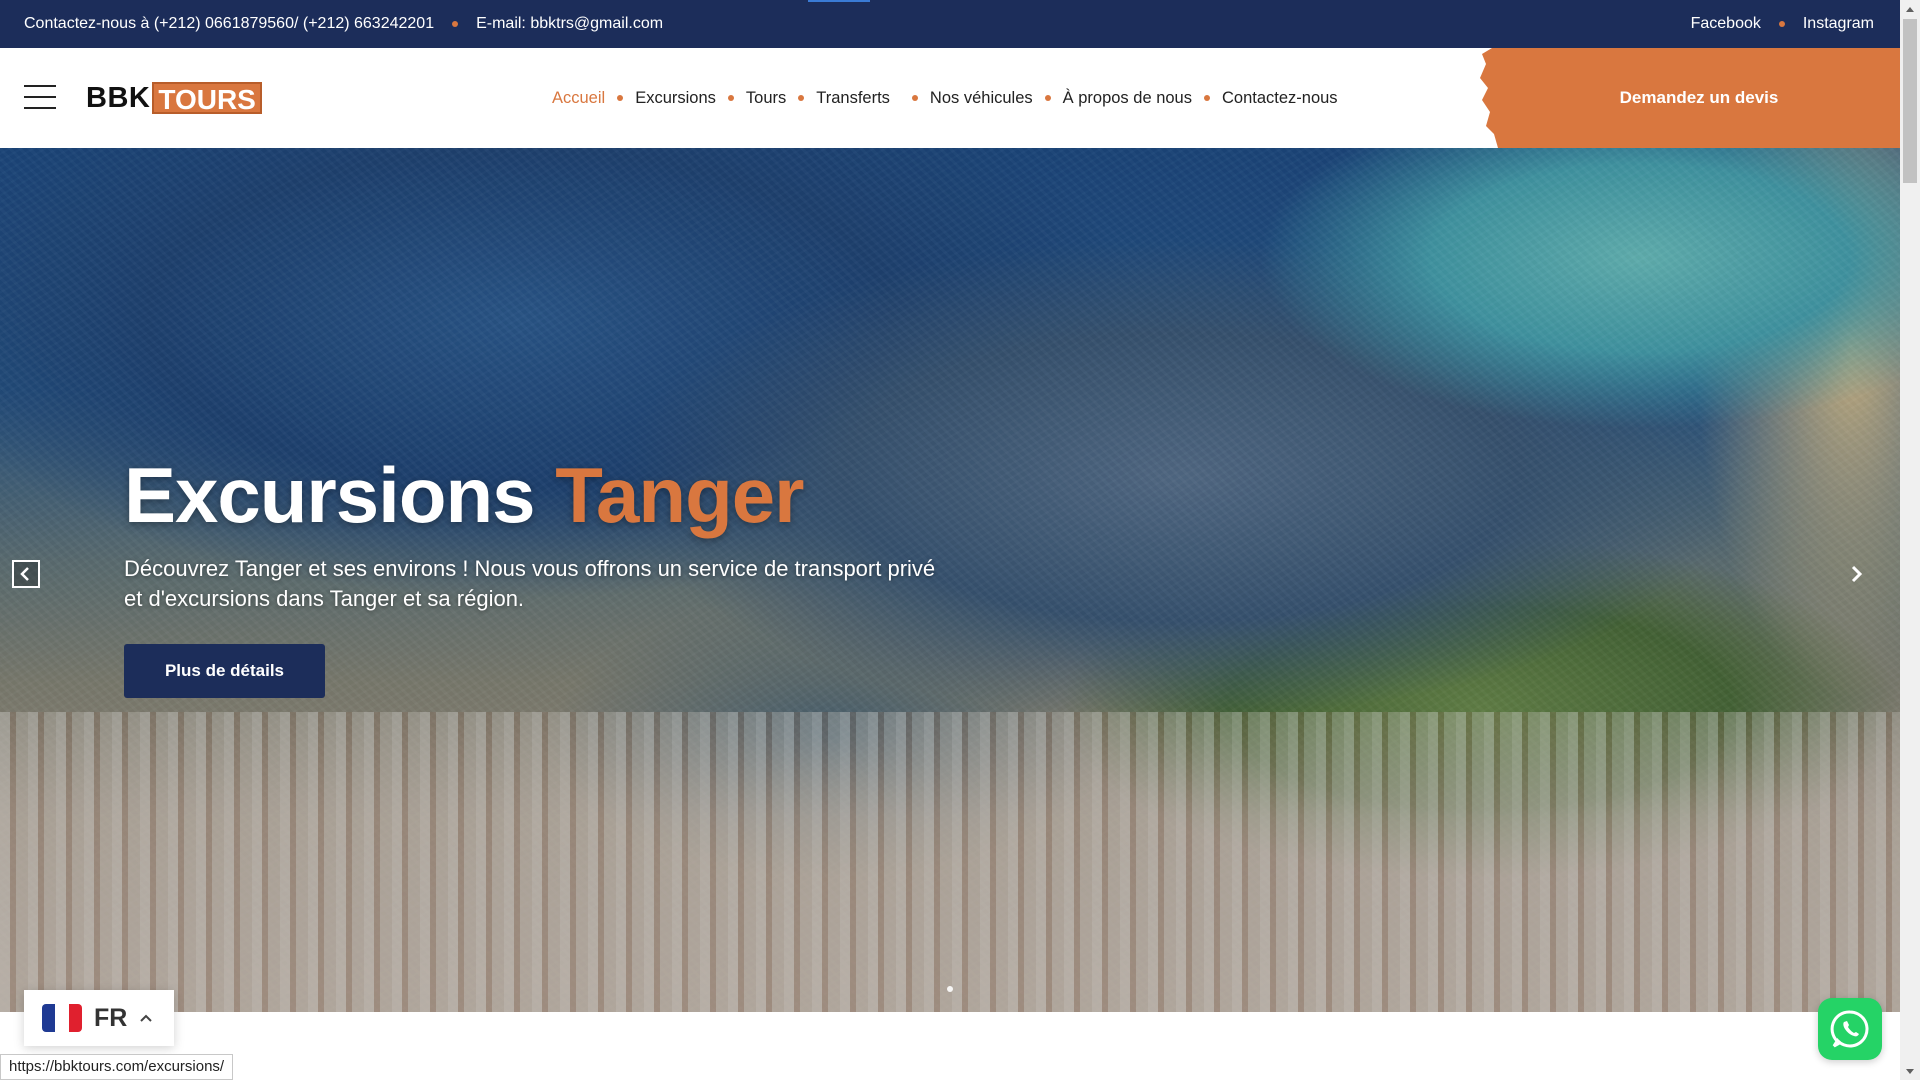 This screenshot has width=1920, height=1080. Describe the element at coordinates (26, 574) in the screenshot. I see `chevron-left-icon` at that location.